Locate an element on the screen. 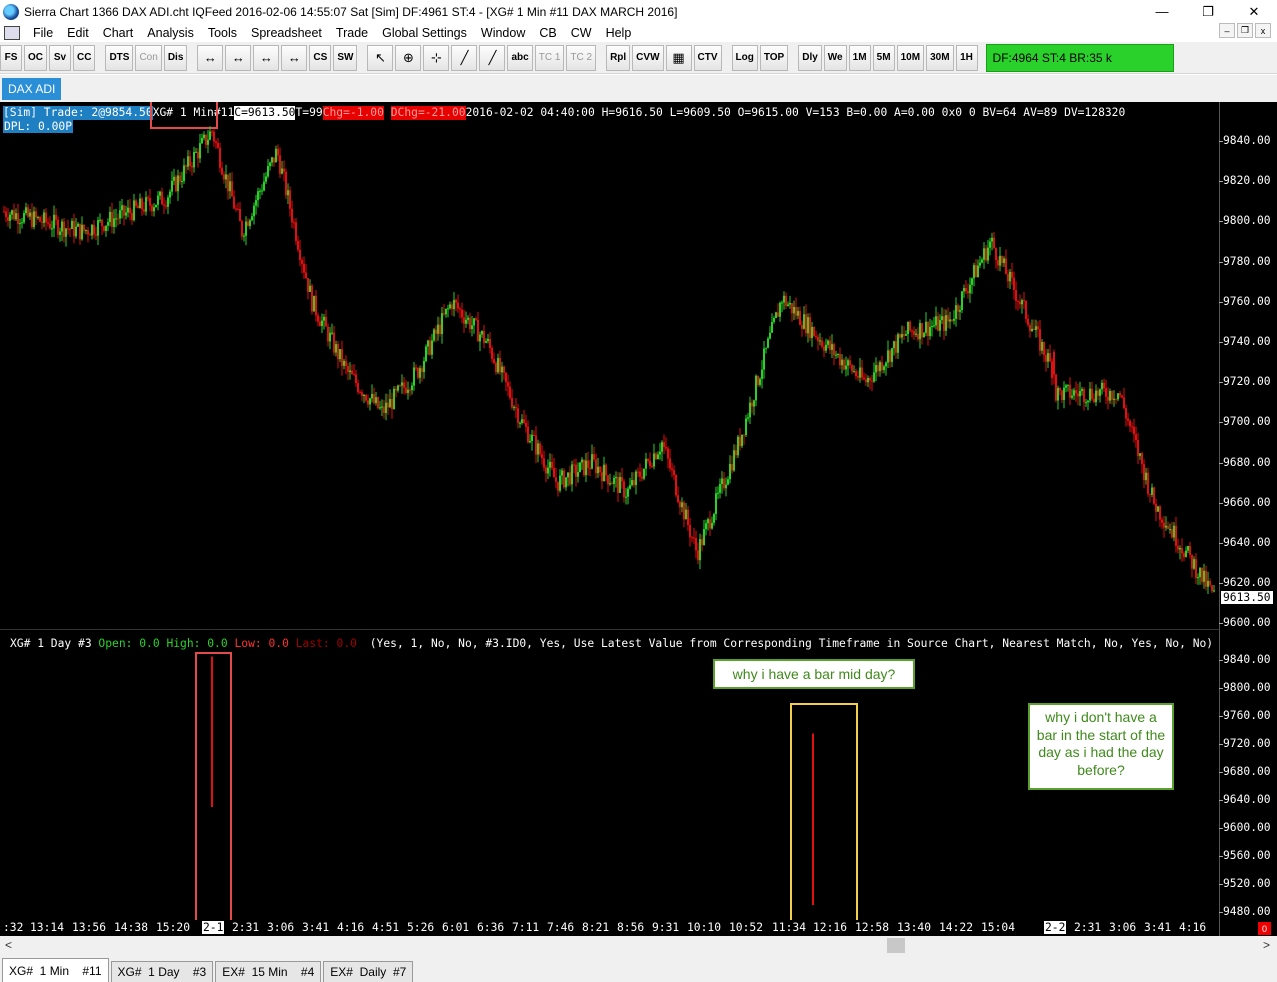  compress-bars-icon: ↔ is located at coordinates (238, 57).